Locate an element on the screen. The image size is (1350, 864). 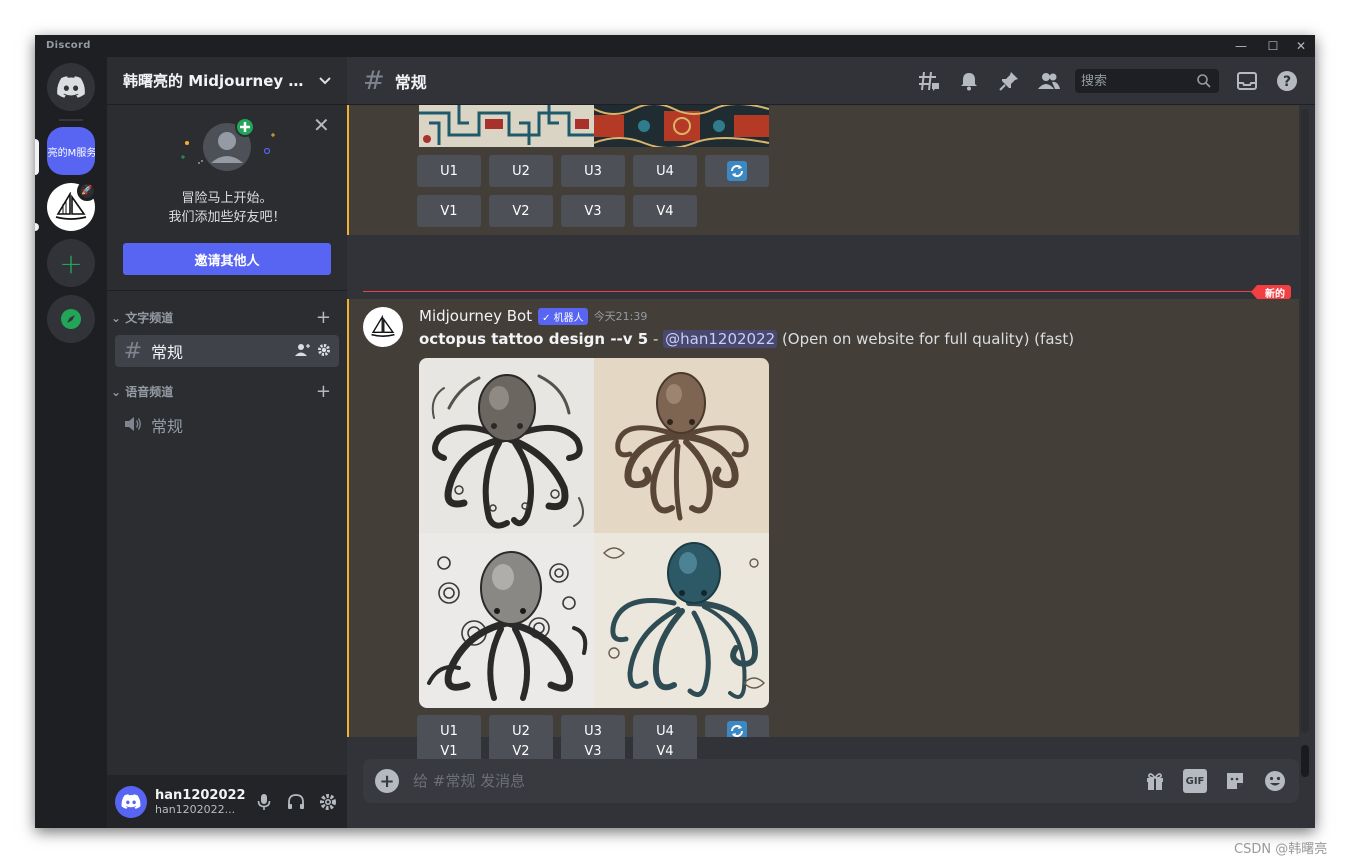
speaker-icon is located at coordinates (133, 425).